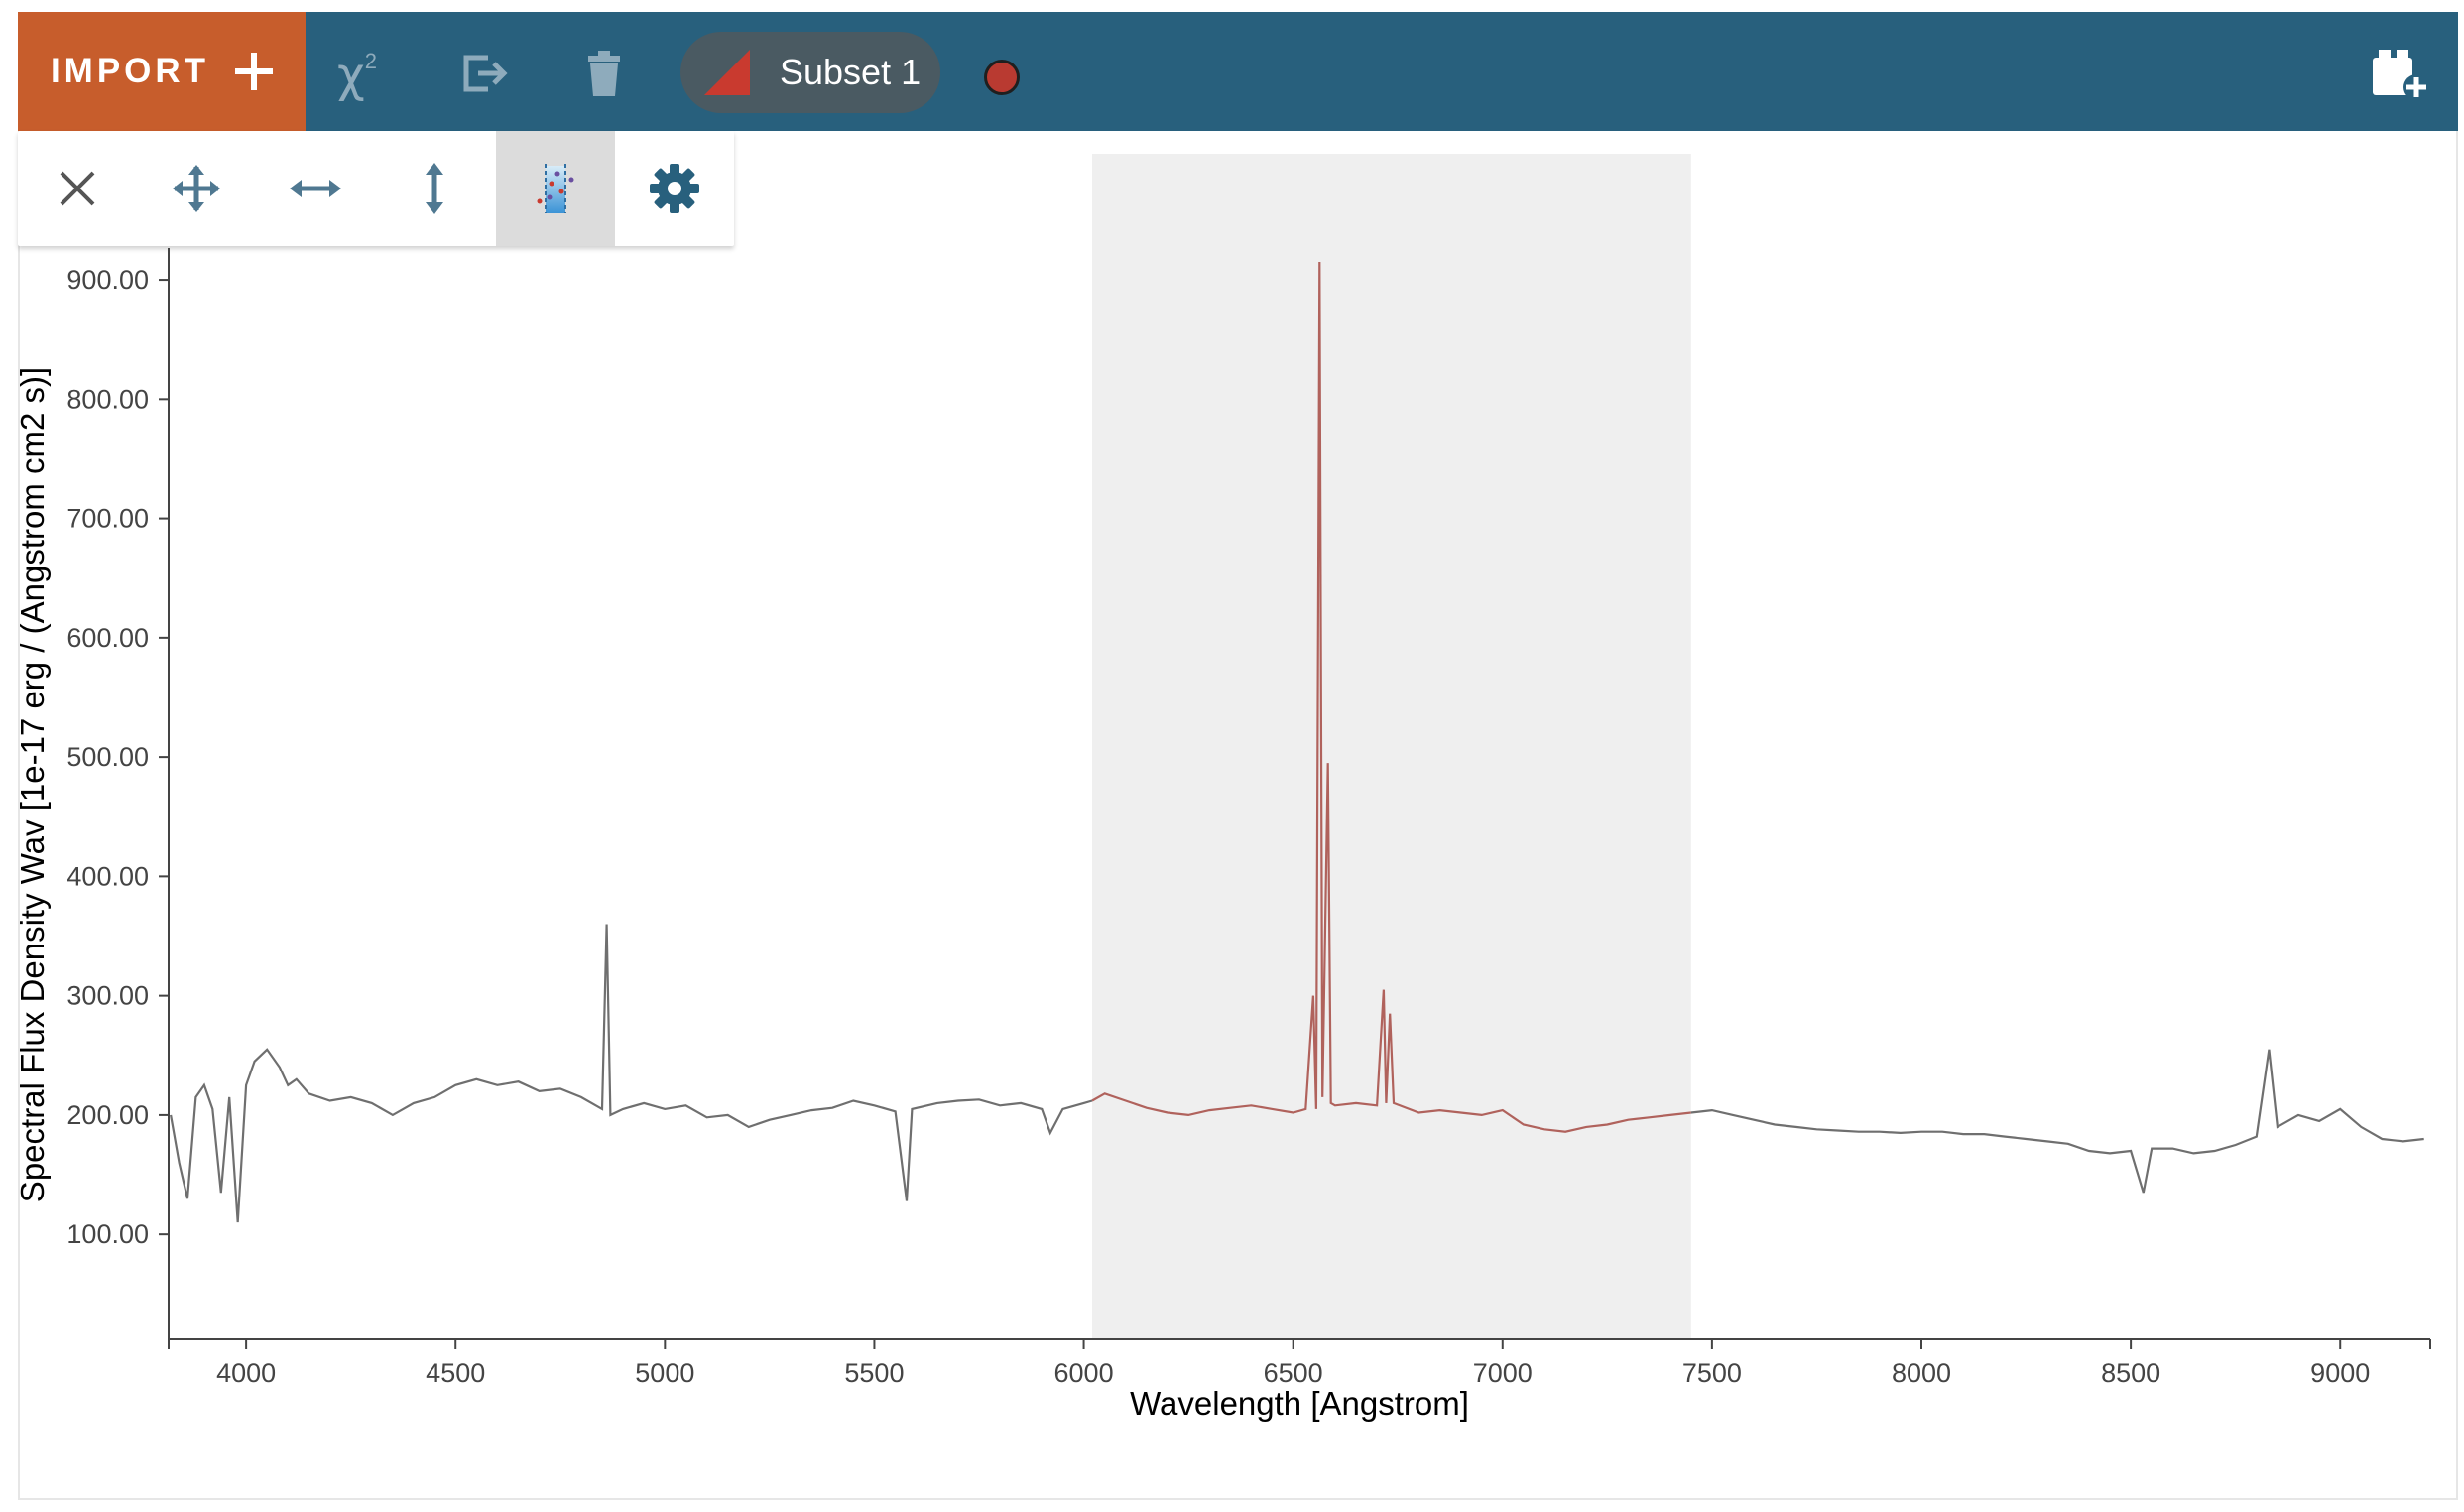  I want to click on x-tick-label: 5000, so click(664, 1373).